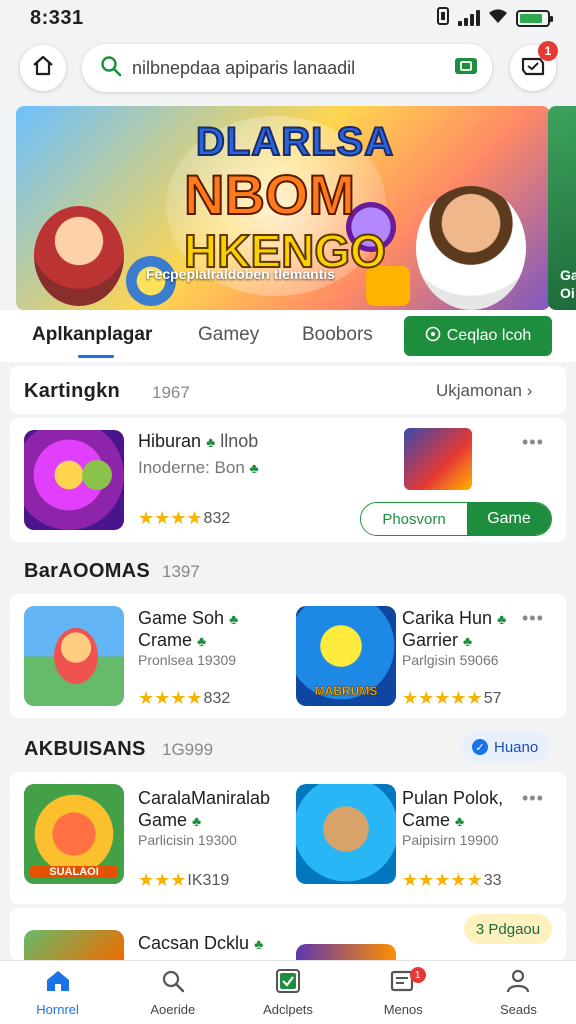 This screenshot has height=1024, width=576. I want to click on app-meta: Pronlsea 19309, so click(187, 660).